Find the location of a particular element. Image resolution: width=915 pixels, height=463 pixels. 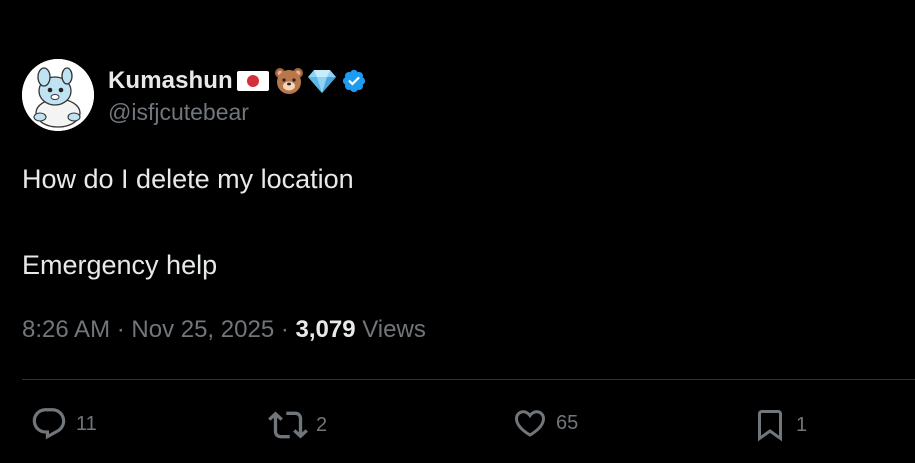

like-button: 65 is located at coordinates (545, 423).